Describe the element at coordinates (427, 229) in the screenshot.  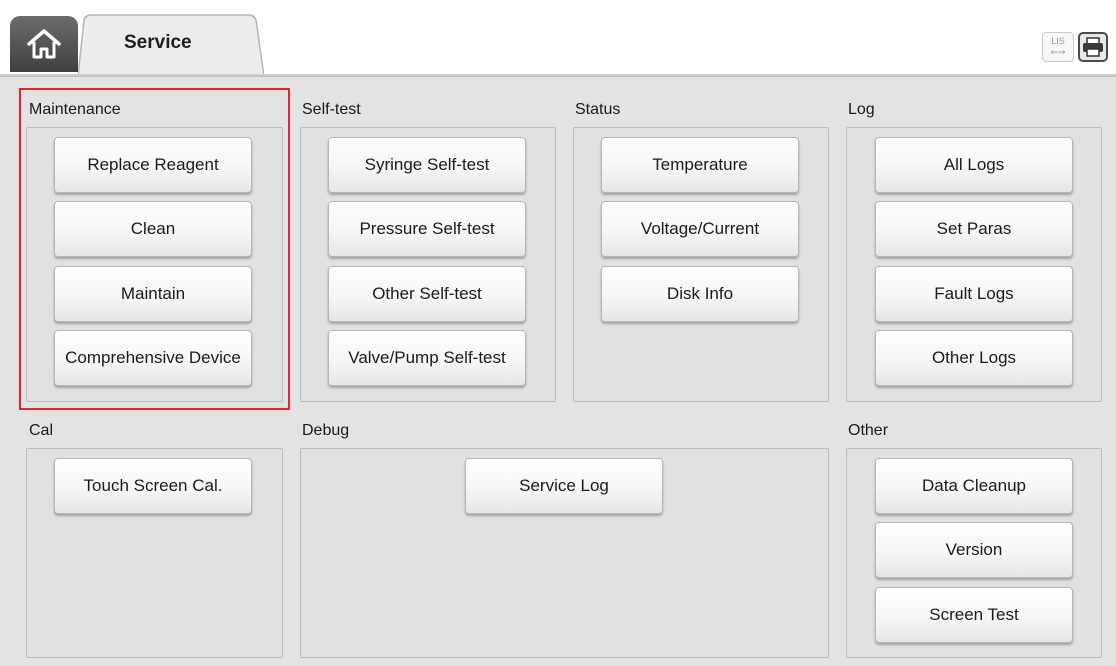
I see `pressure-selftest-button: Pressure Self-test` at that location.